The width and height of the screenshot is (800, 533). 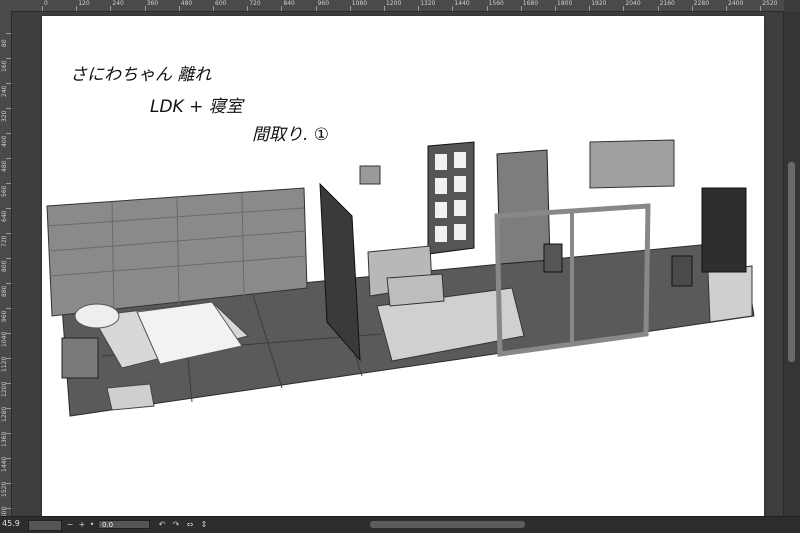 What do you see at coordinates (4, 339) in the screenshot?
I see `ruler-label: 1040` at bounding box center [4, 339].